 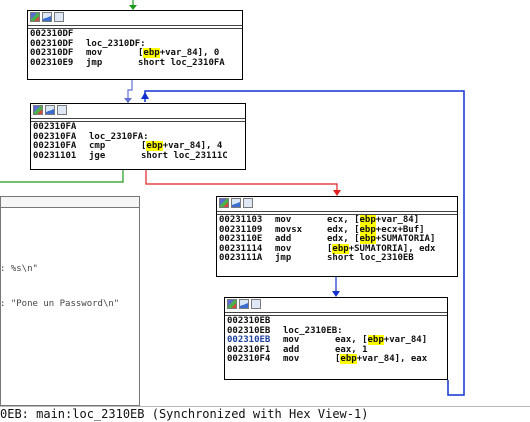 What do you see at coordinates (70, 202) in the screenshot?
I see `panel-titlebar` at bounding box center [70, 202].